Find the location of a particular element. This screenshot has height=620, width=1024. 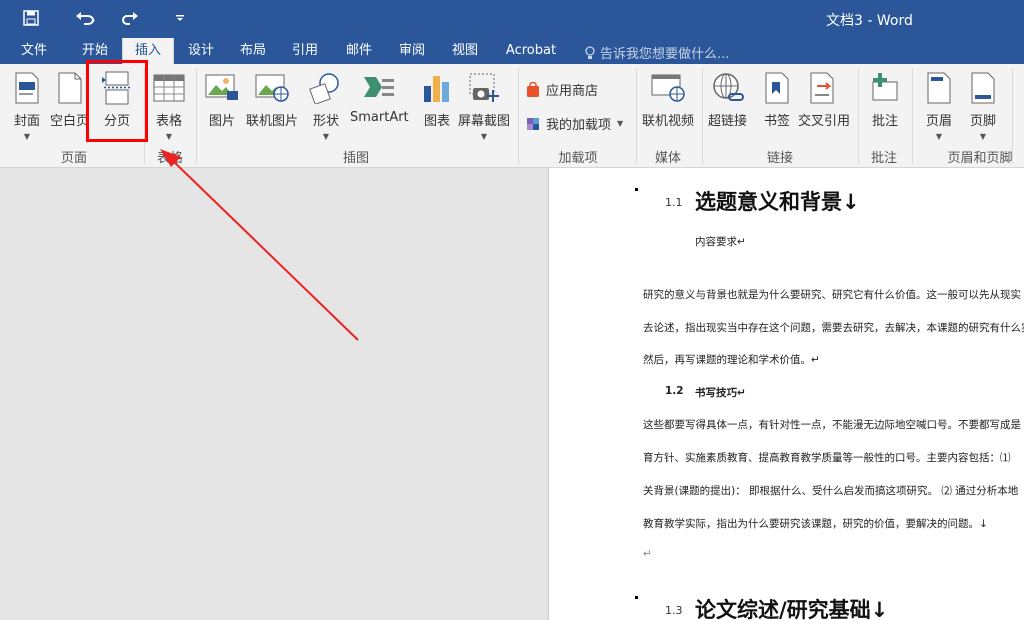

footer-button: 页脚 ▼ is located at coordinates (983, 105).